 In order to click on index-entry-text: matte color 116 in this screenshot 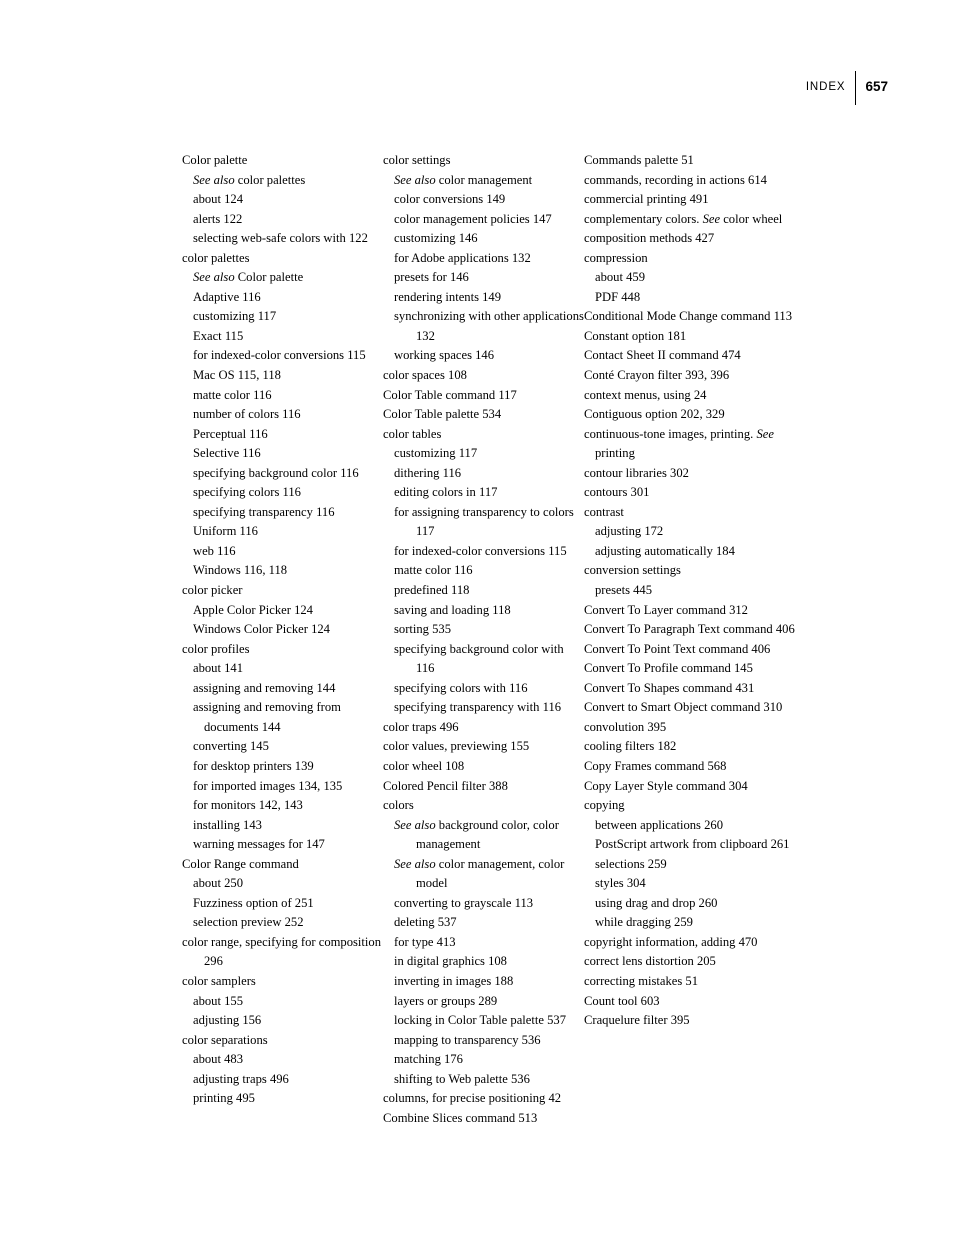, I will do `click(433, 570)`.